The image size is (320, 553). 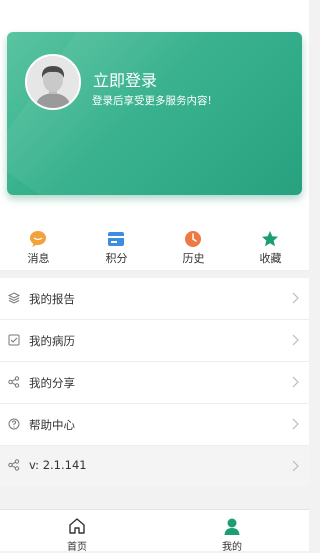 What do you see at coordinates (154, 11) in the screenshot?
I see `status-bar: 11:44` at bounding box center [154, 11].